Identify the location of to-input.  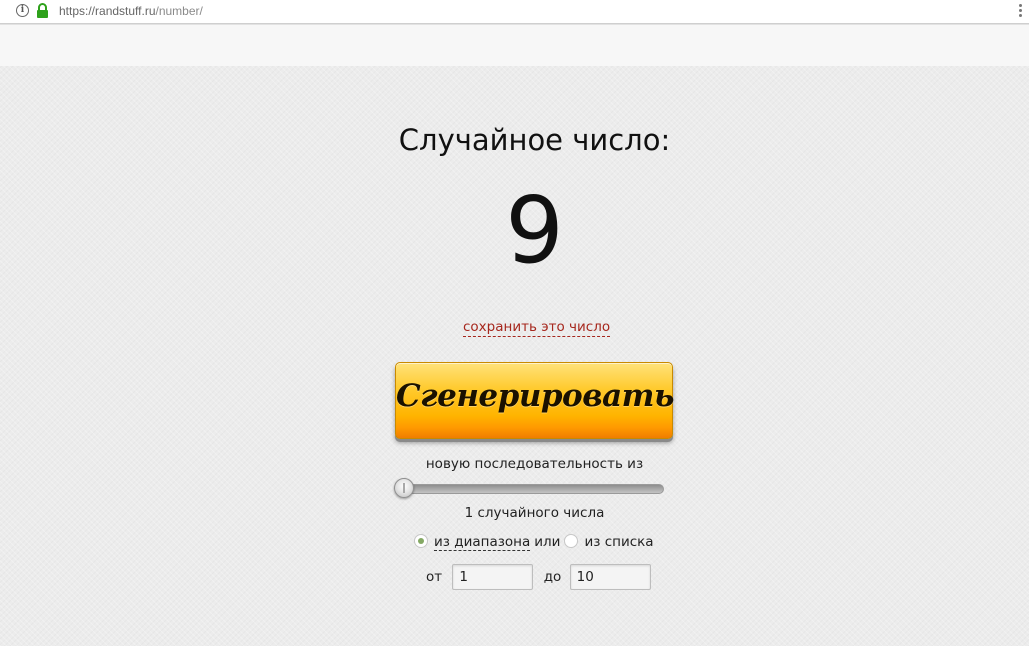
(610, 577).